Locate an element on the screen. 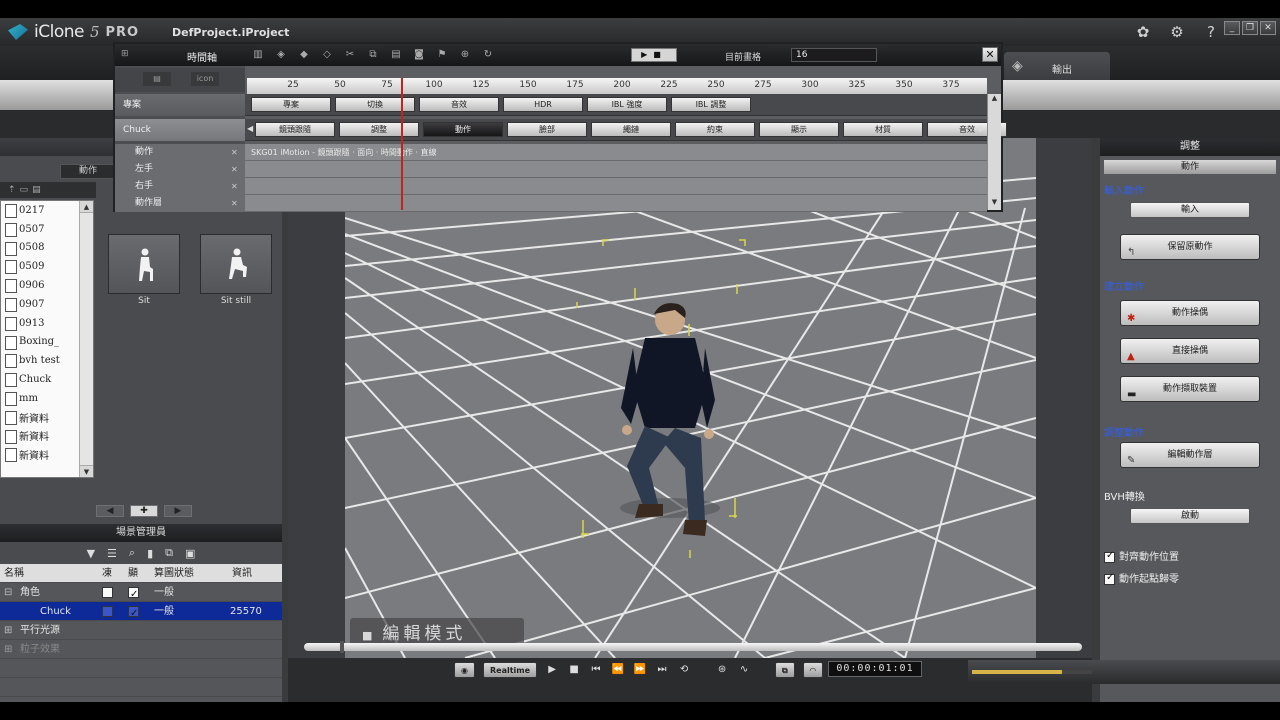 This screenshot has width=1280, height=720. hierarchy-icon: ☰ is located at coordinates (112, 553).